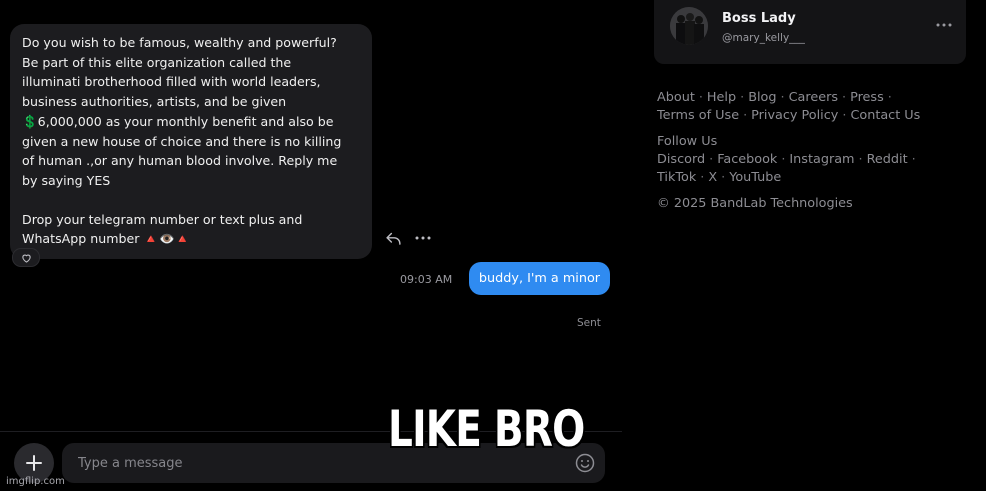 This screenshot has width=986, height=491. I want to click on footer-link-blog: Blog, so click(762, 97).